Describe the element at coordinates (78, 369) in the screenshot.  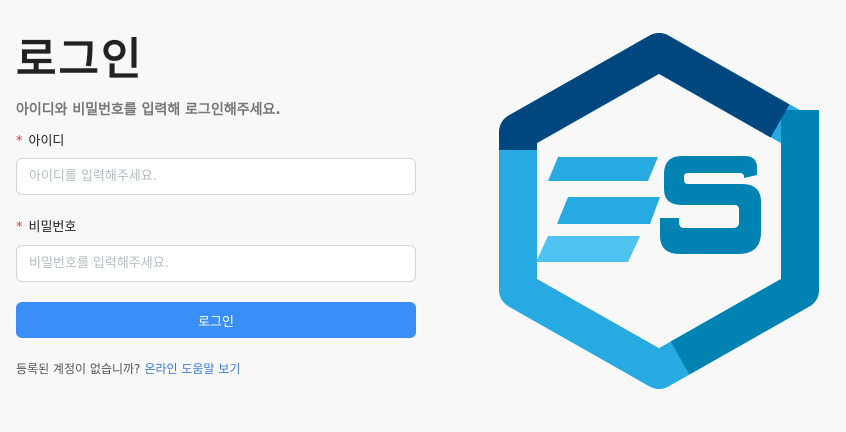
I see `signup-prompt: 등록된 계정이 없습니까?` at that location.